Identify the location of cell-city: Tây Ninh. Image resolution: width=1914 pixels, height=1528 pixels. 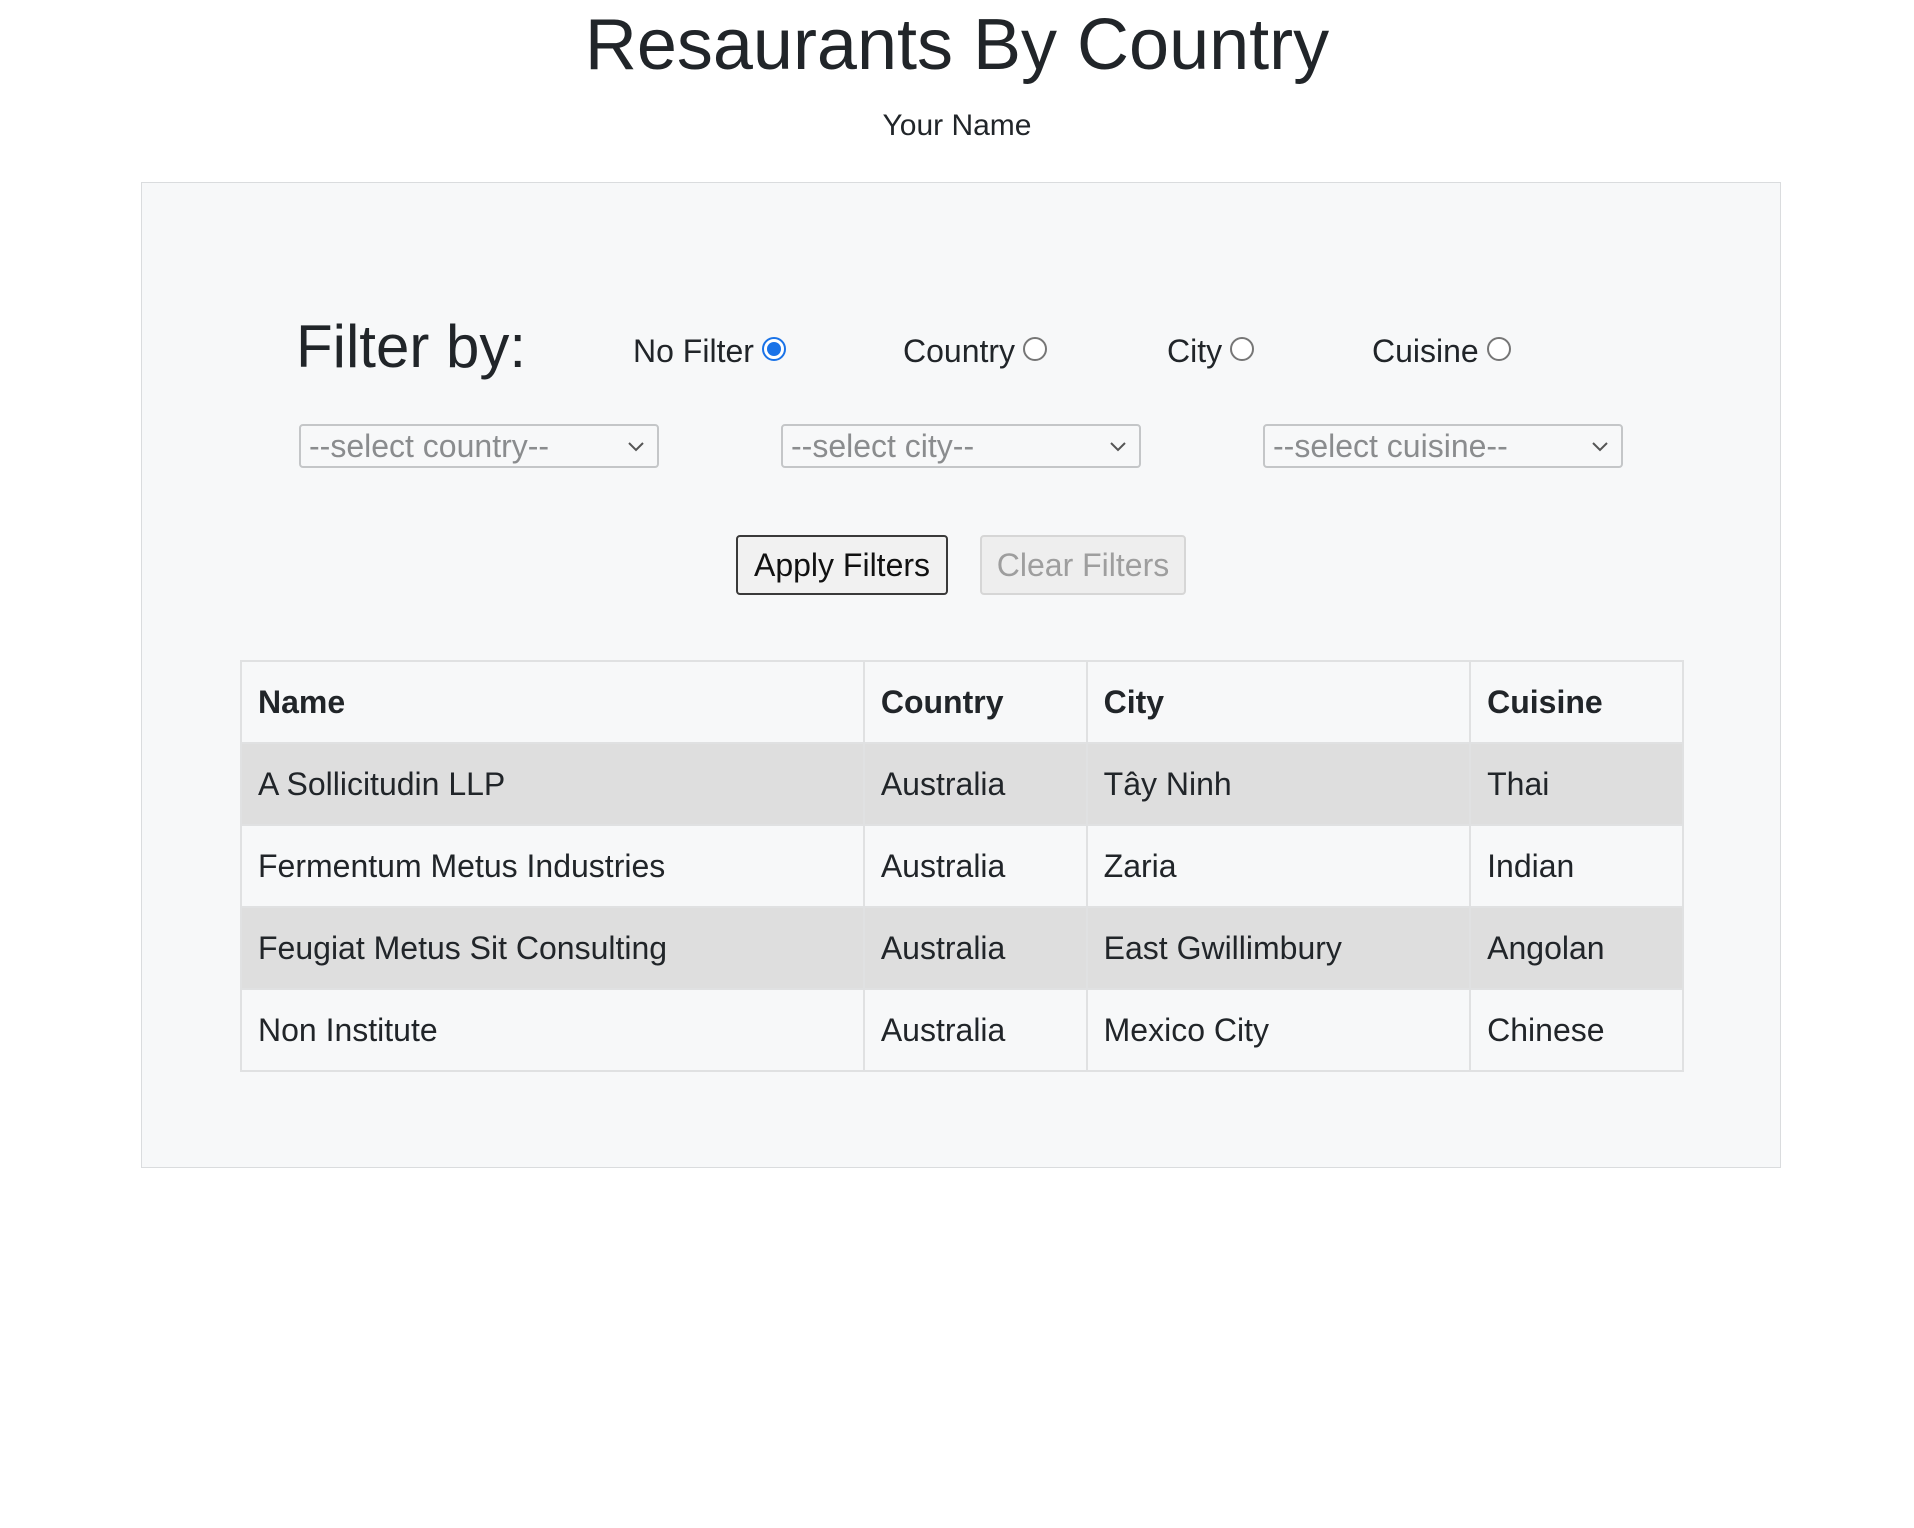
(1278, 784).